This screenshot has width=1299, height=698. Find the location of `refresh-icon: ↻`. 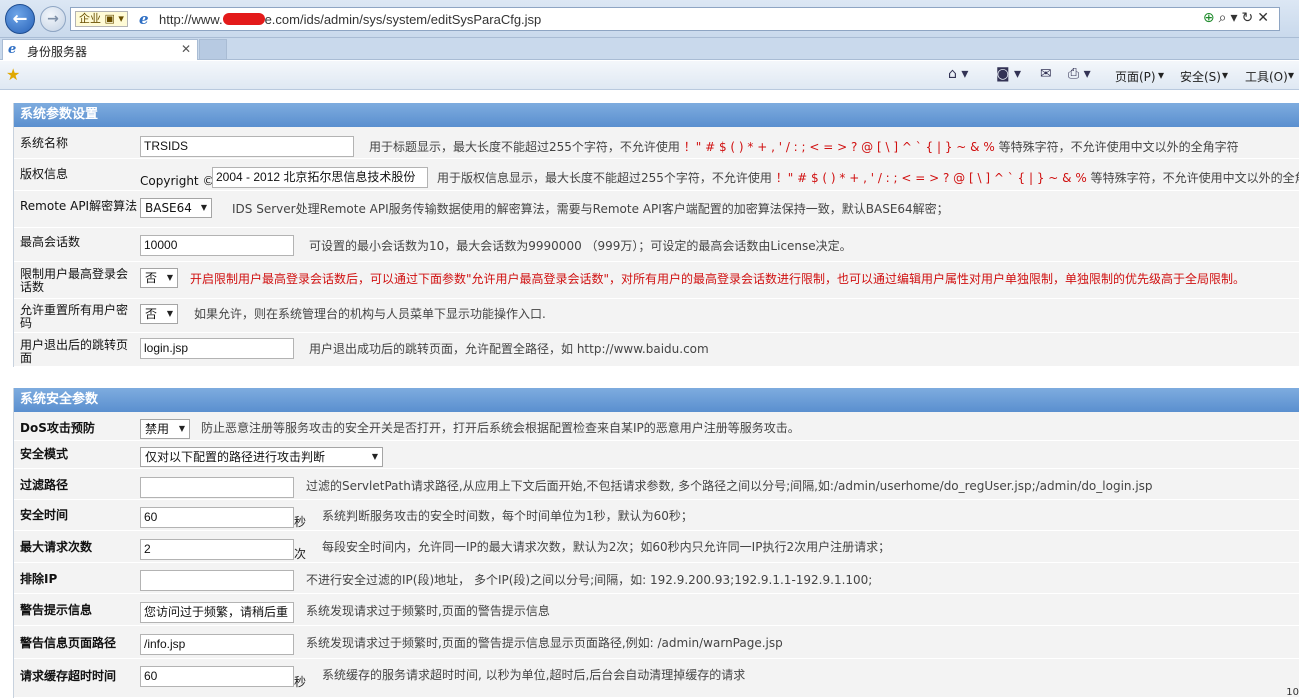

refresh-icon: ↻ is located at coordinates (1250, 18).